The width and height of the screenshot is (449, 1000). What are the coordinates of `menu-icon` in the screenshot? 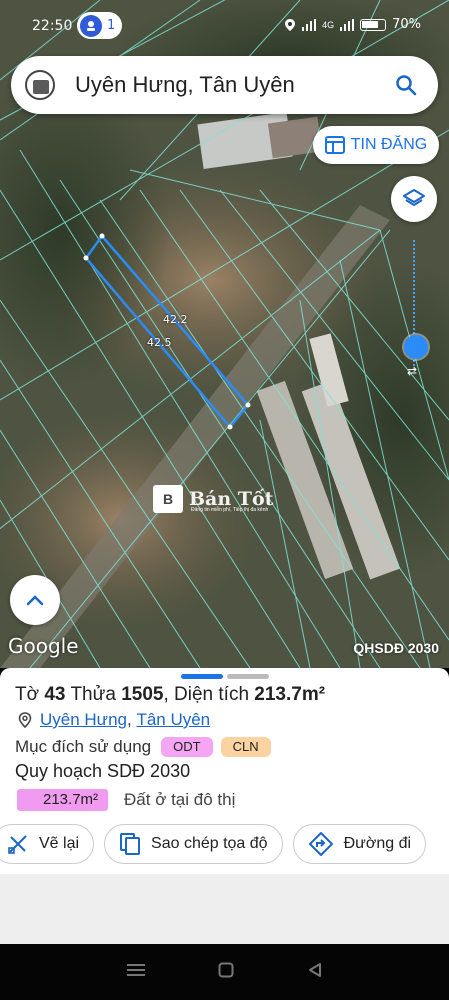 It's located at (135, 972).